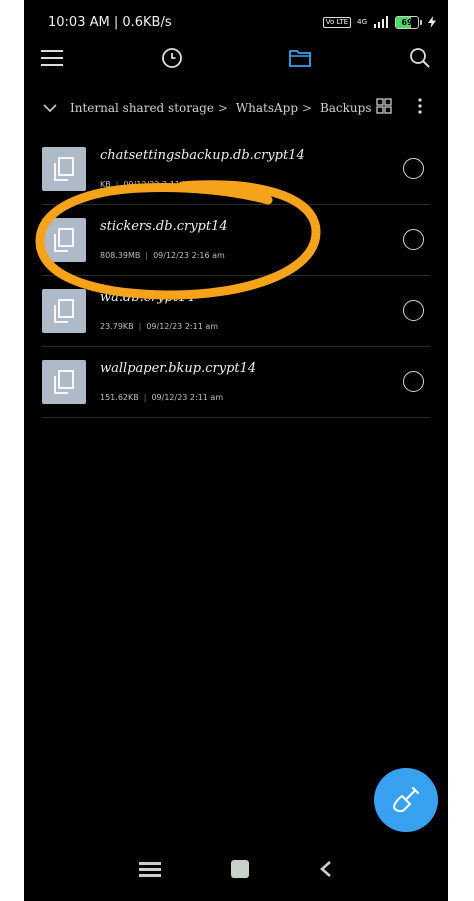 Image resolution: width=474 pixels, height=901 pixels. I want to click on system-nav-bar, so click(236, 871).